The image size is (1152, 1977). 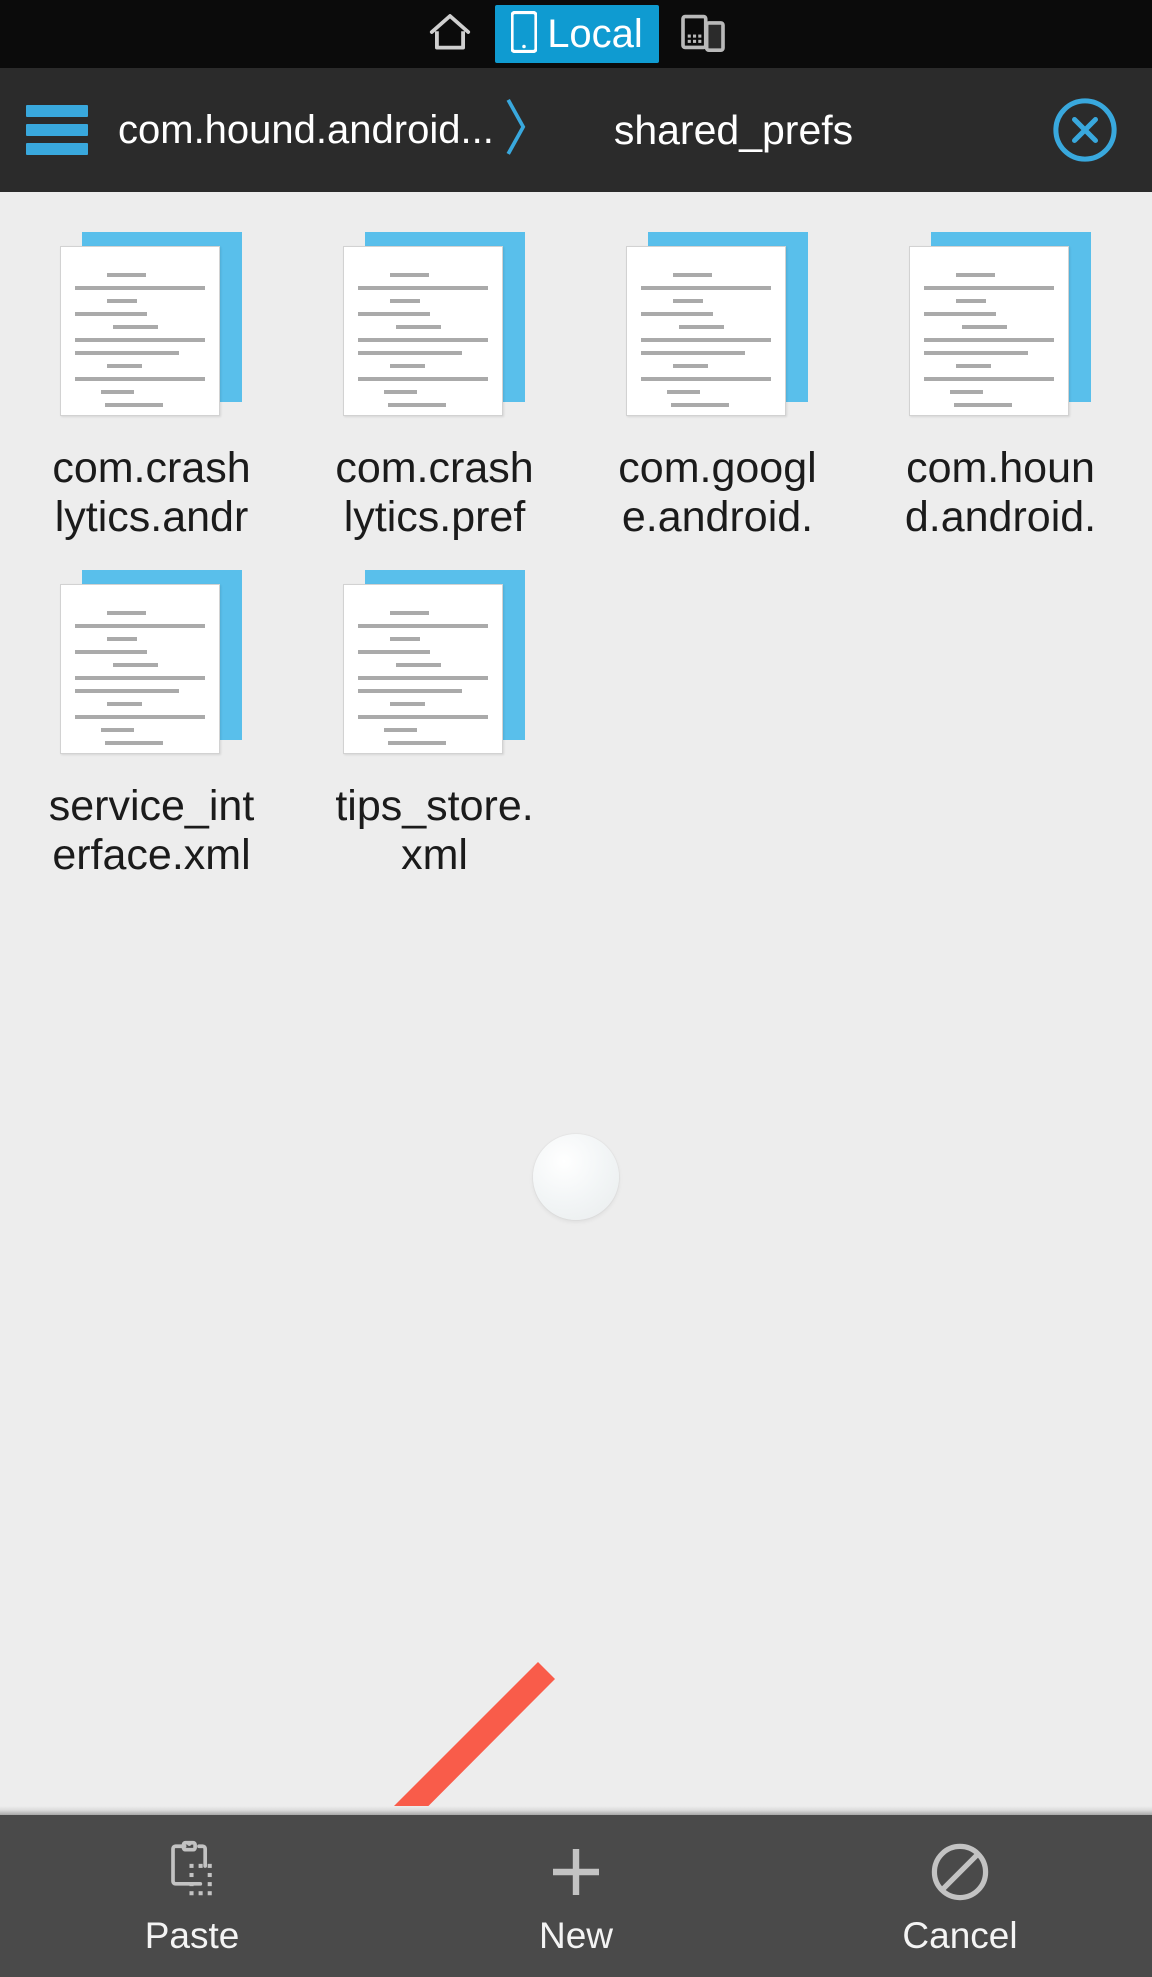 What do you see at coordinates (733, 130) in the screenshot?
I see `breadcrumb-current: shared_prefs` at bounding box center [733, 130].